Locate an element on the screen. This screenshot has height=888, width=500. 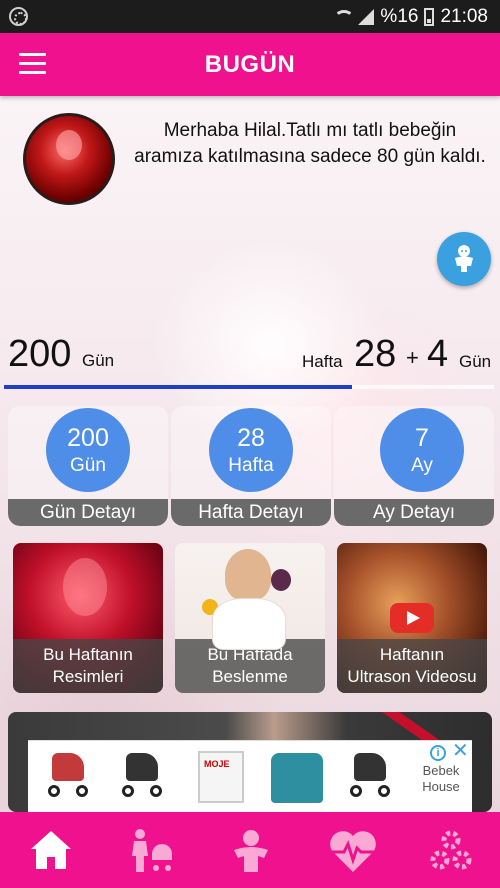
week-circle-unit: Hafta is located at coordinates (251, 465).